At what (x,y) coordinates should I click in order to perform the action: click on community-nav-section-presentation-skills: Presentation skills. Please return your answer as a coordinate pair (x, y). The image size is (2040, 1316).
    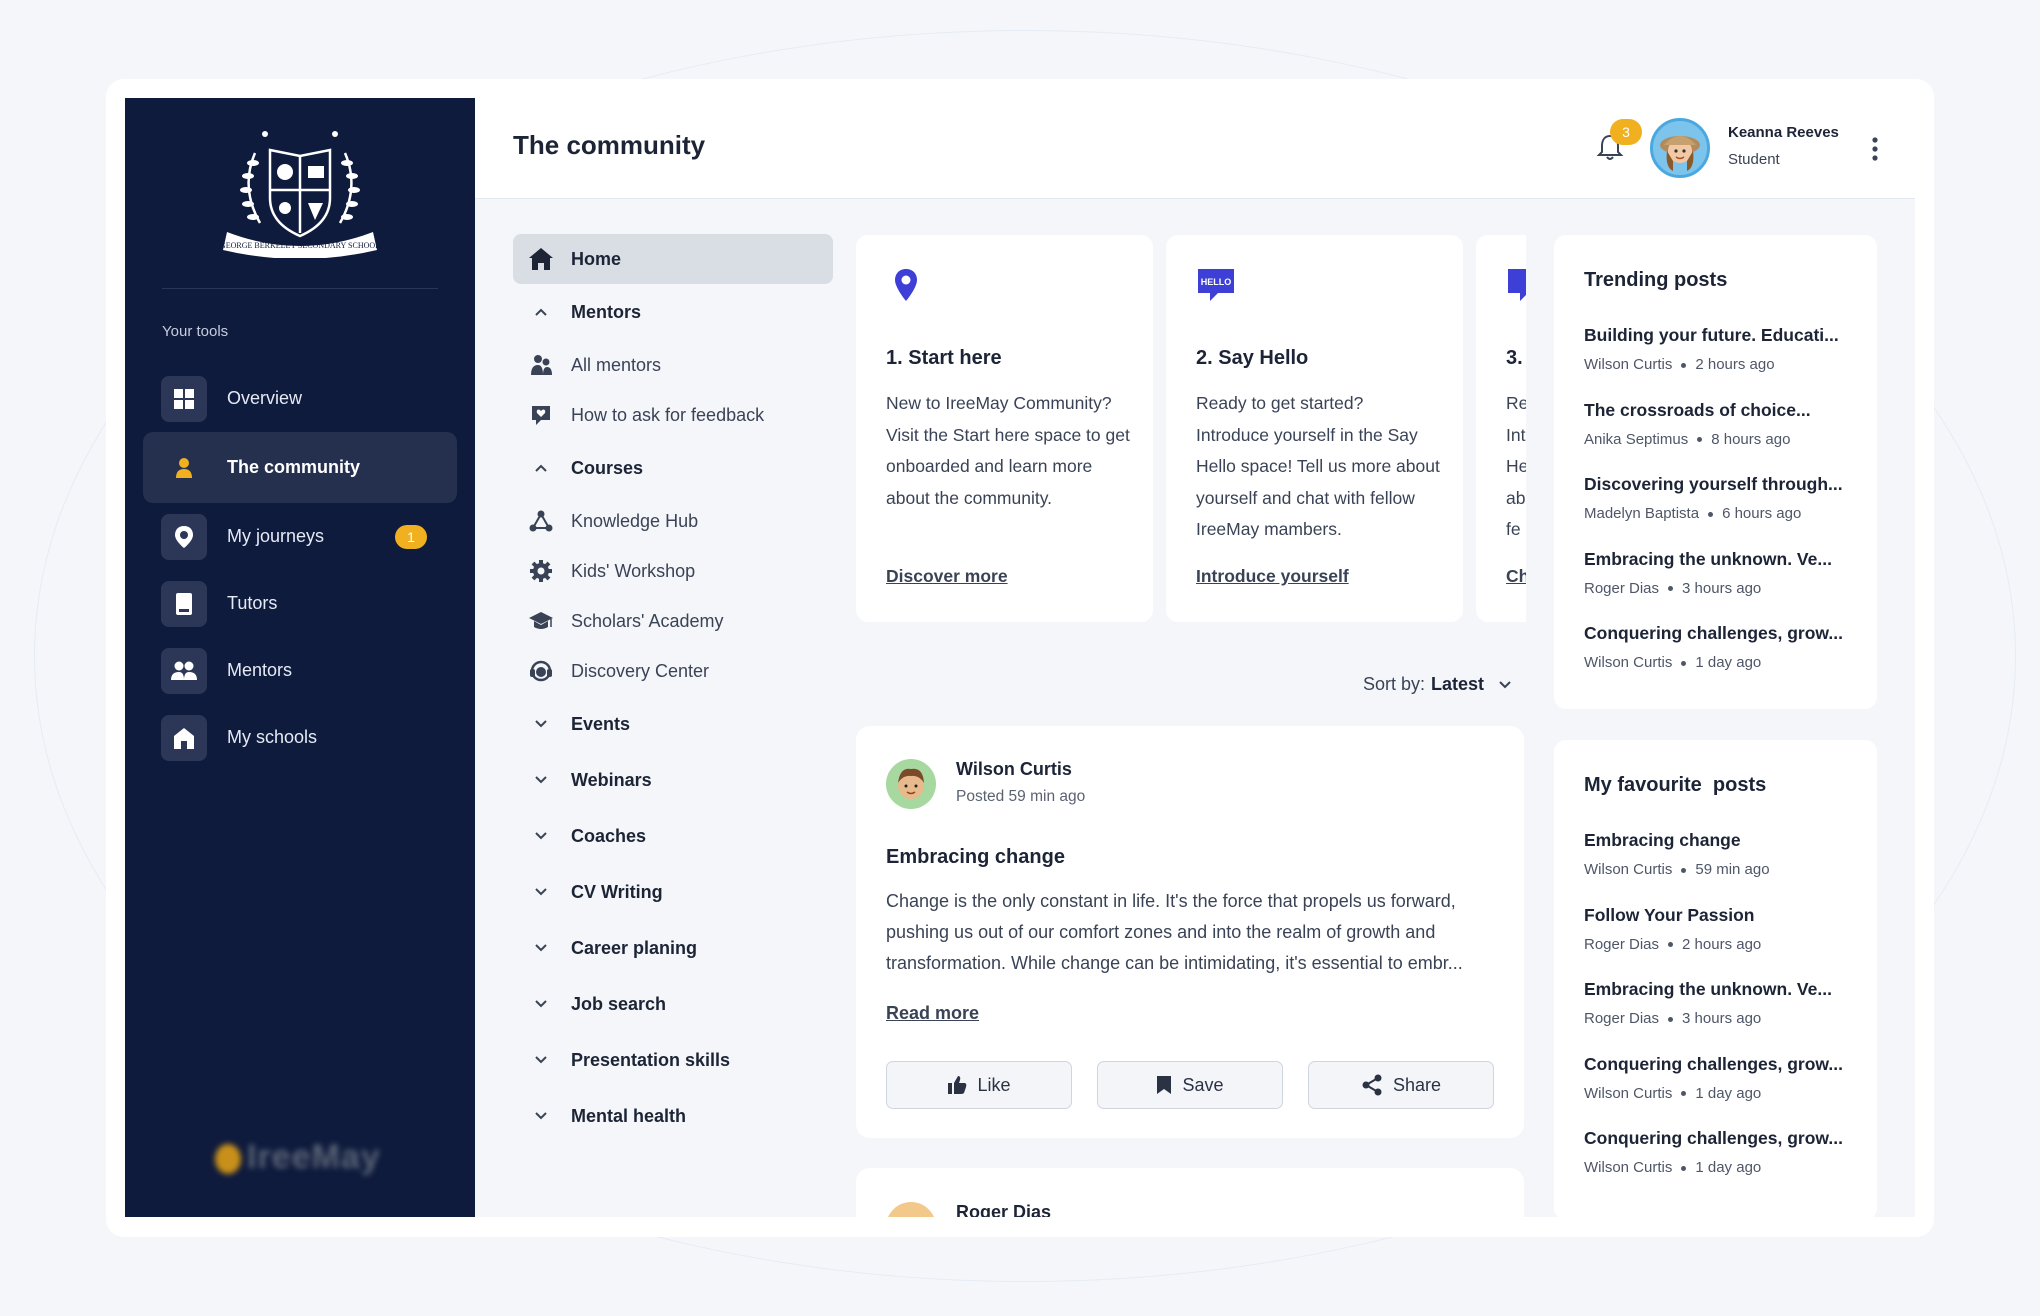
    Looking at the image, I should click on (673, 1060).